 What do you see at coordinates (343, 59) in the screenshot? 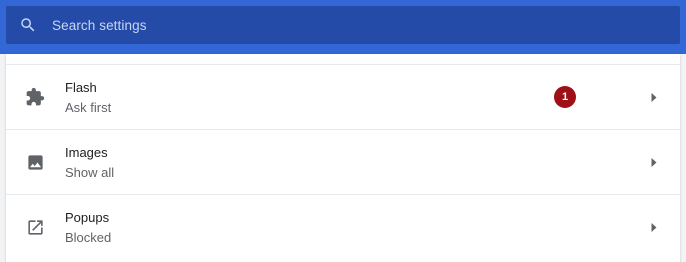
I see `card-divider` at bounding box center [343, 59].